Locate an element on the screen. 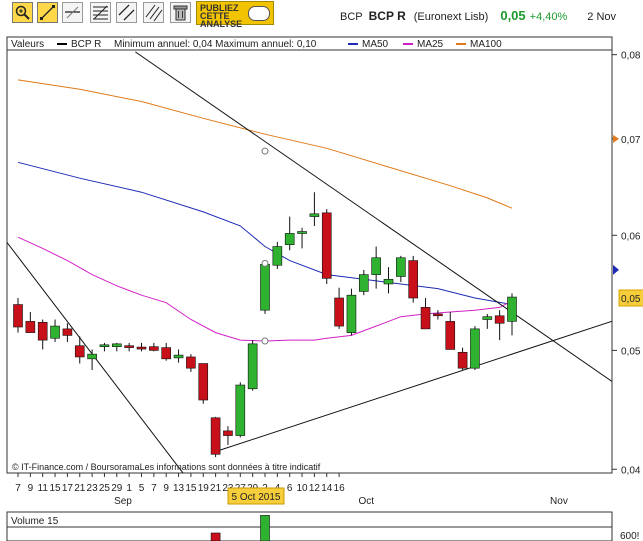  volume-label: Volume 15 is located at coordinates (35, 521).